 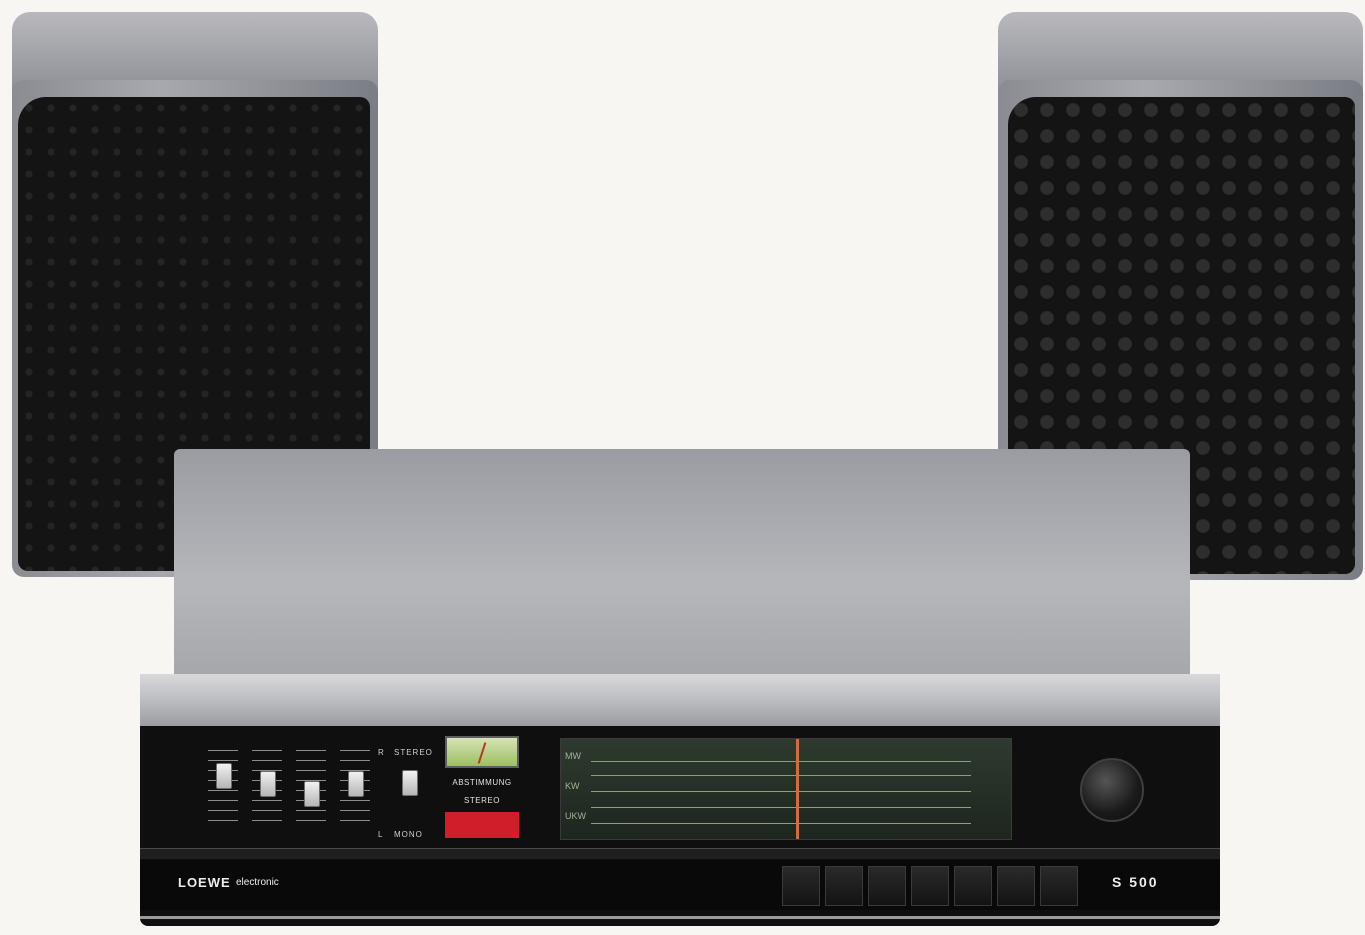 I want to click on brand-logo: LOEWE, so click(x=204, y=882).